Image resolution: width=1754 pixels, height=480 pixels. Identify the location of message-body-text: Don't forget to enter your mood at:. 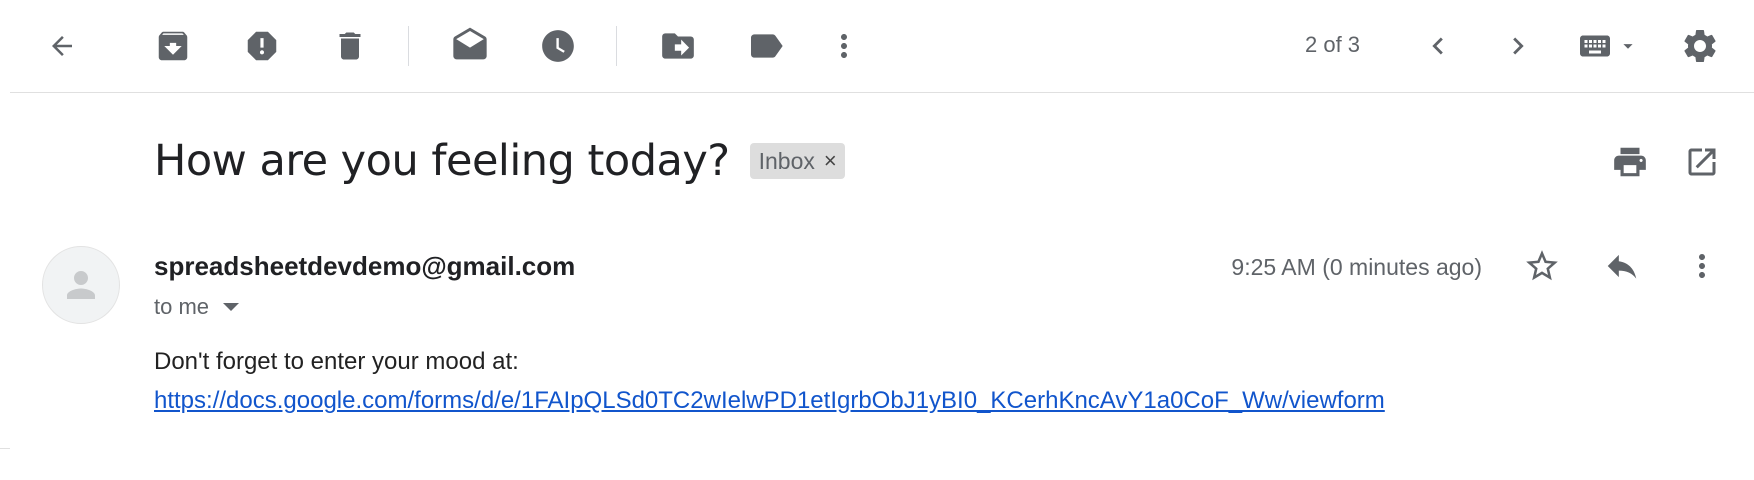
(336, 361).